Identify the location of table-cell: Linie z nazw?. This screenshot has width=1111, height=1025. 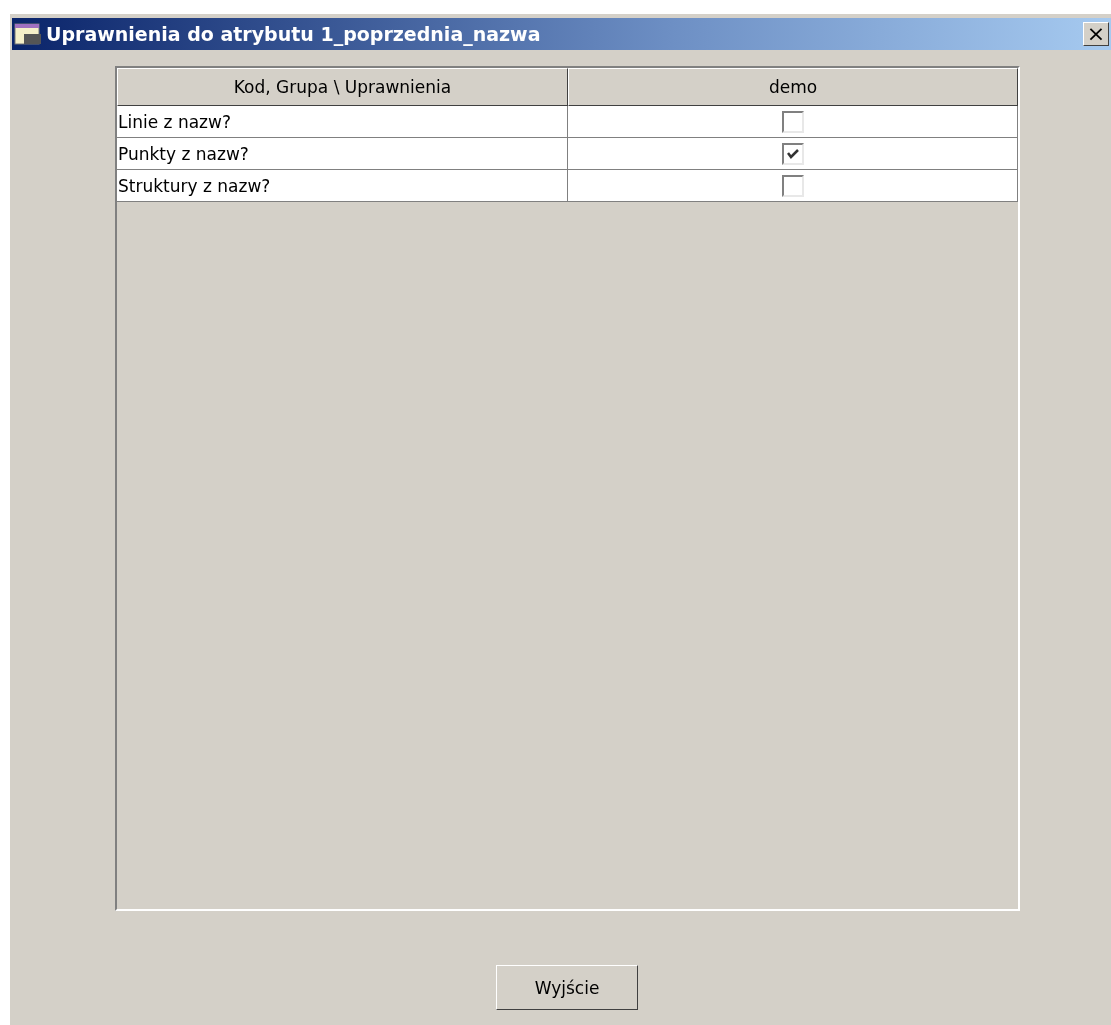
(342, 122).